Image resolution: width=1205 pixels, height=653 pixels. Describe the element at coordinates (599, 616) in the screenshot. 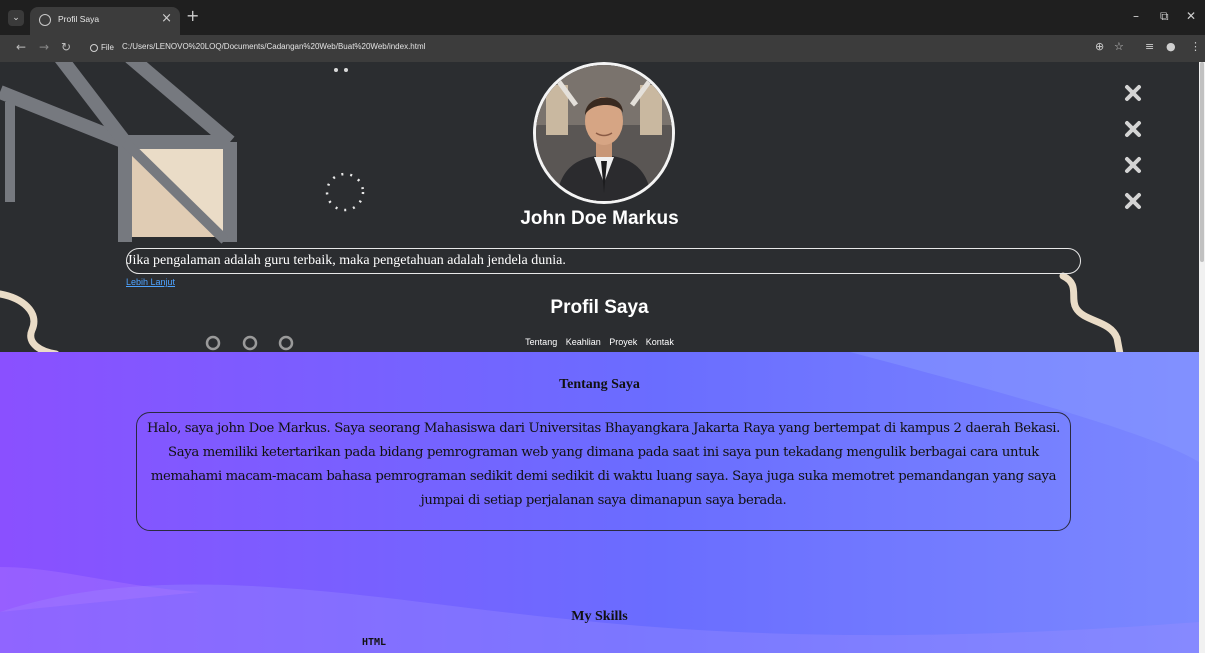

I see `skills-title: My Skills` at that location.